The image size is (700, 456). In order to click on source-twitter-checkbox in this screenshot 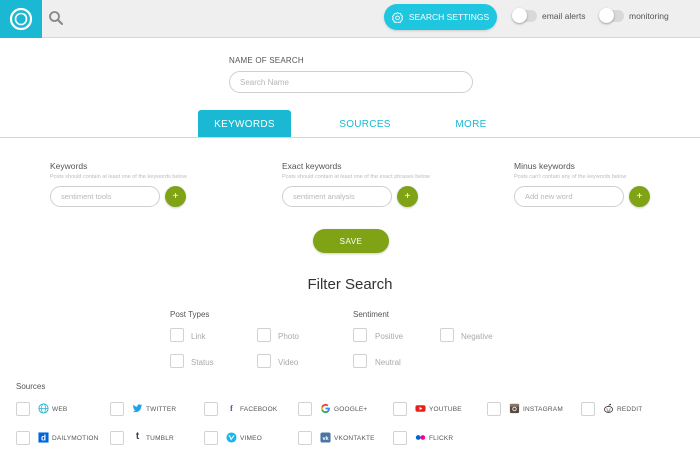, I will do `click(117, 409)`.